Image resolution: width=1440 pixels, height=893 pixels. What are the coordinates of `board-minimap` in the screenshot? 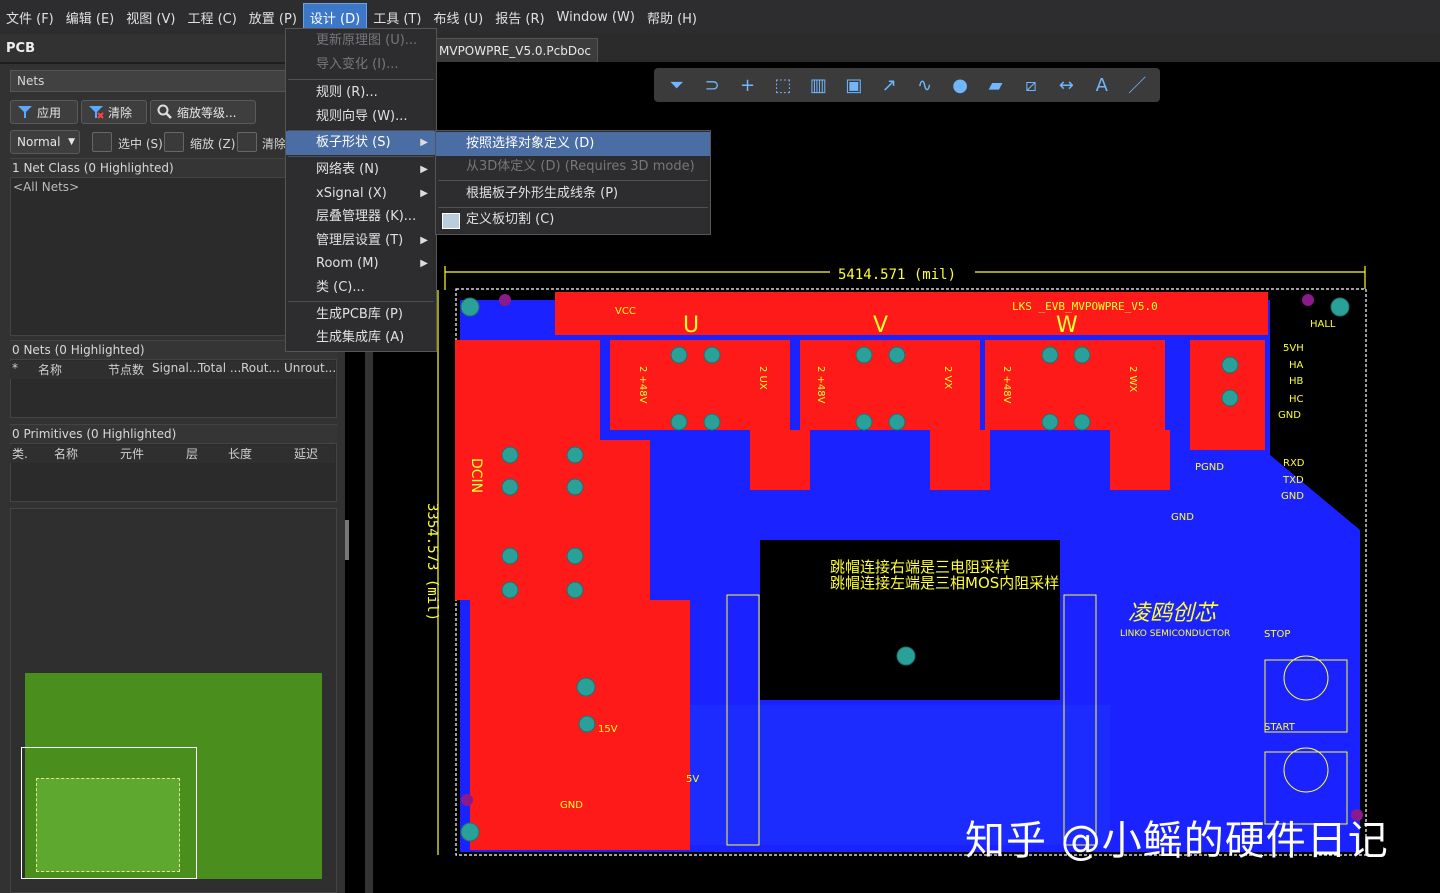 It's located at (173, 700).